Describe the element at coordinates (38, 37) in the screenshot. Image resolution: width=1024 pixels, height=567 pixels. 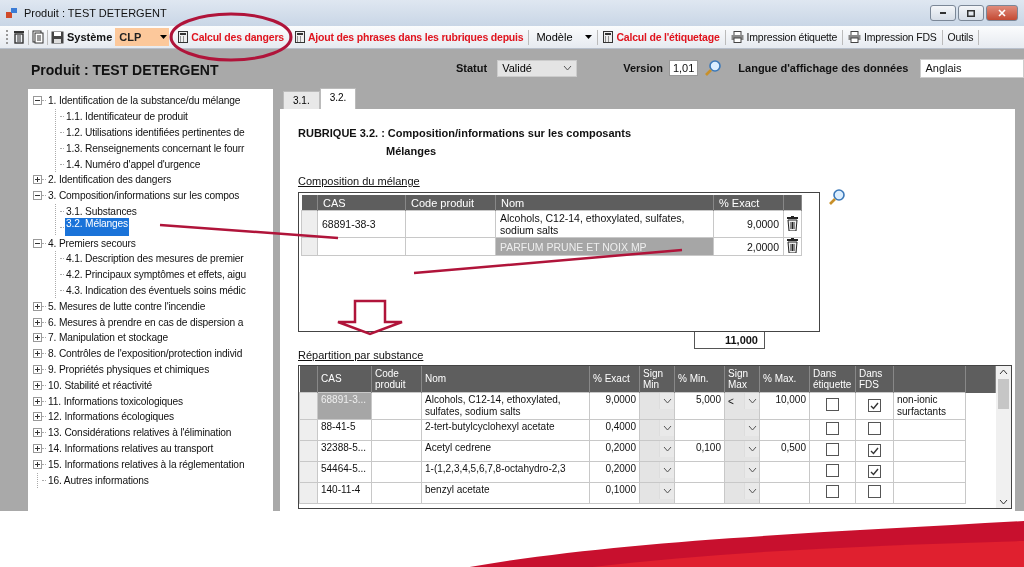
I see `document-icon` at that location.